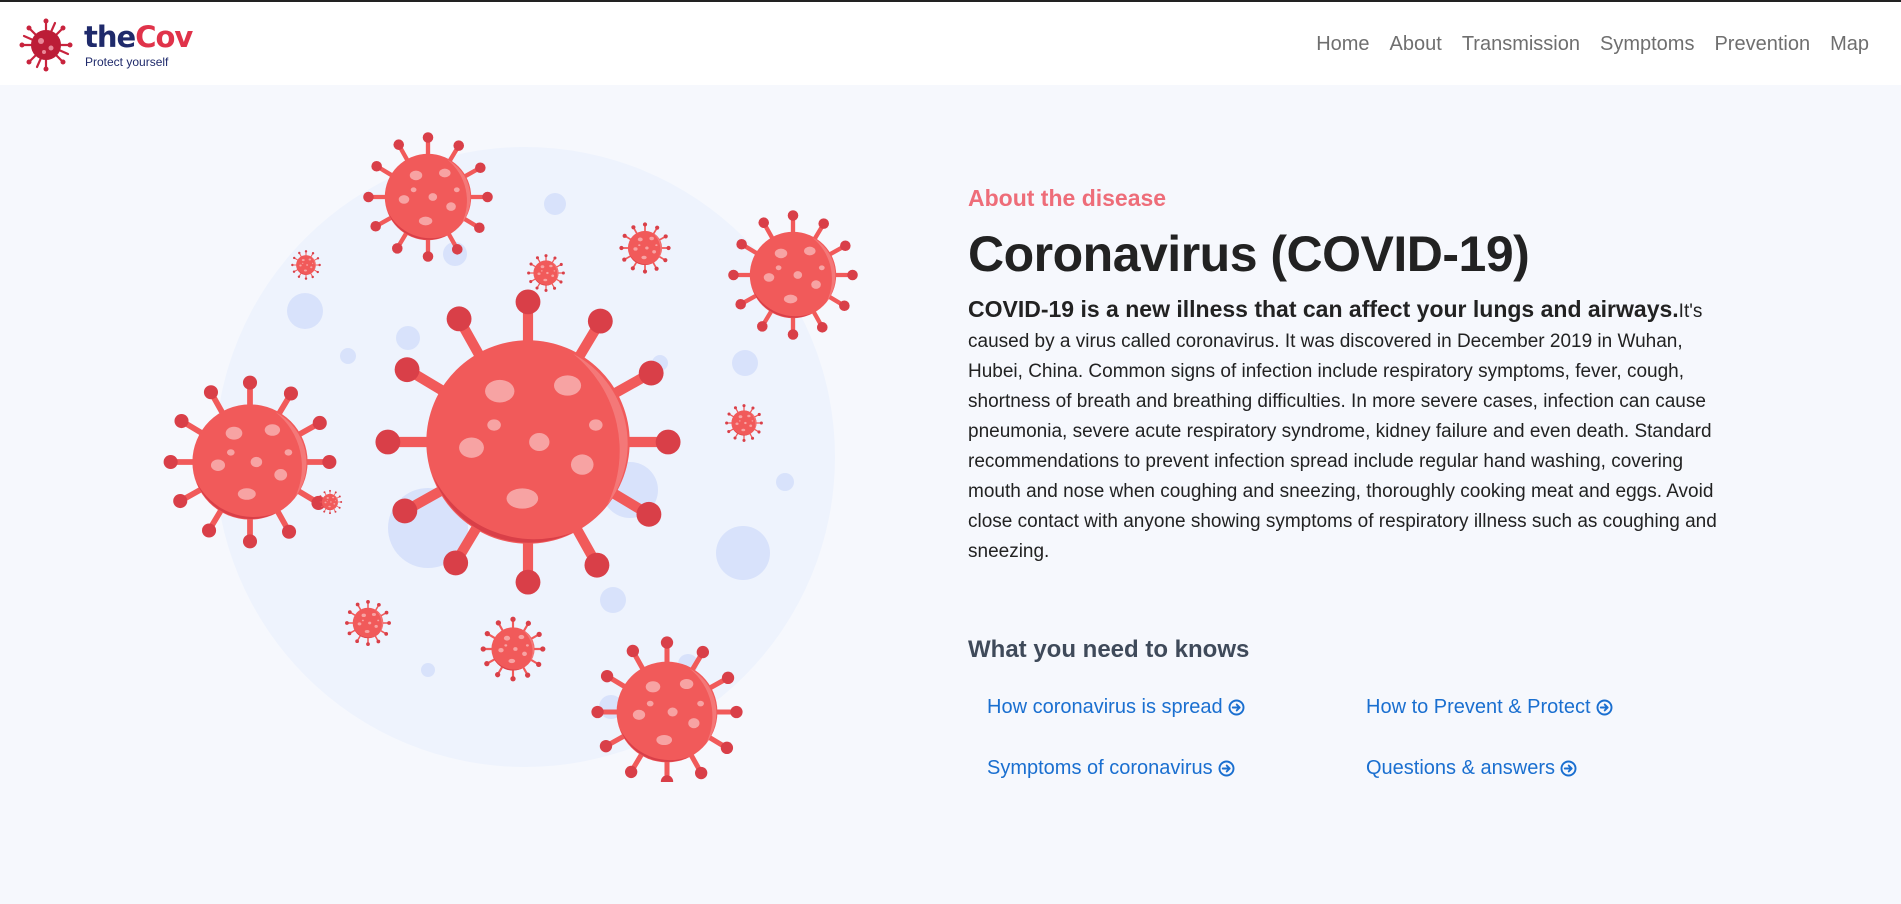 Image resolution: width=1901 pixels, height=904 pixels. I want to click on link-prevent-protect-label: How to Prevent & Protect, so click(1478, 707).